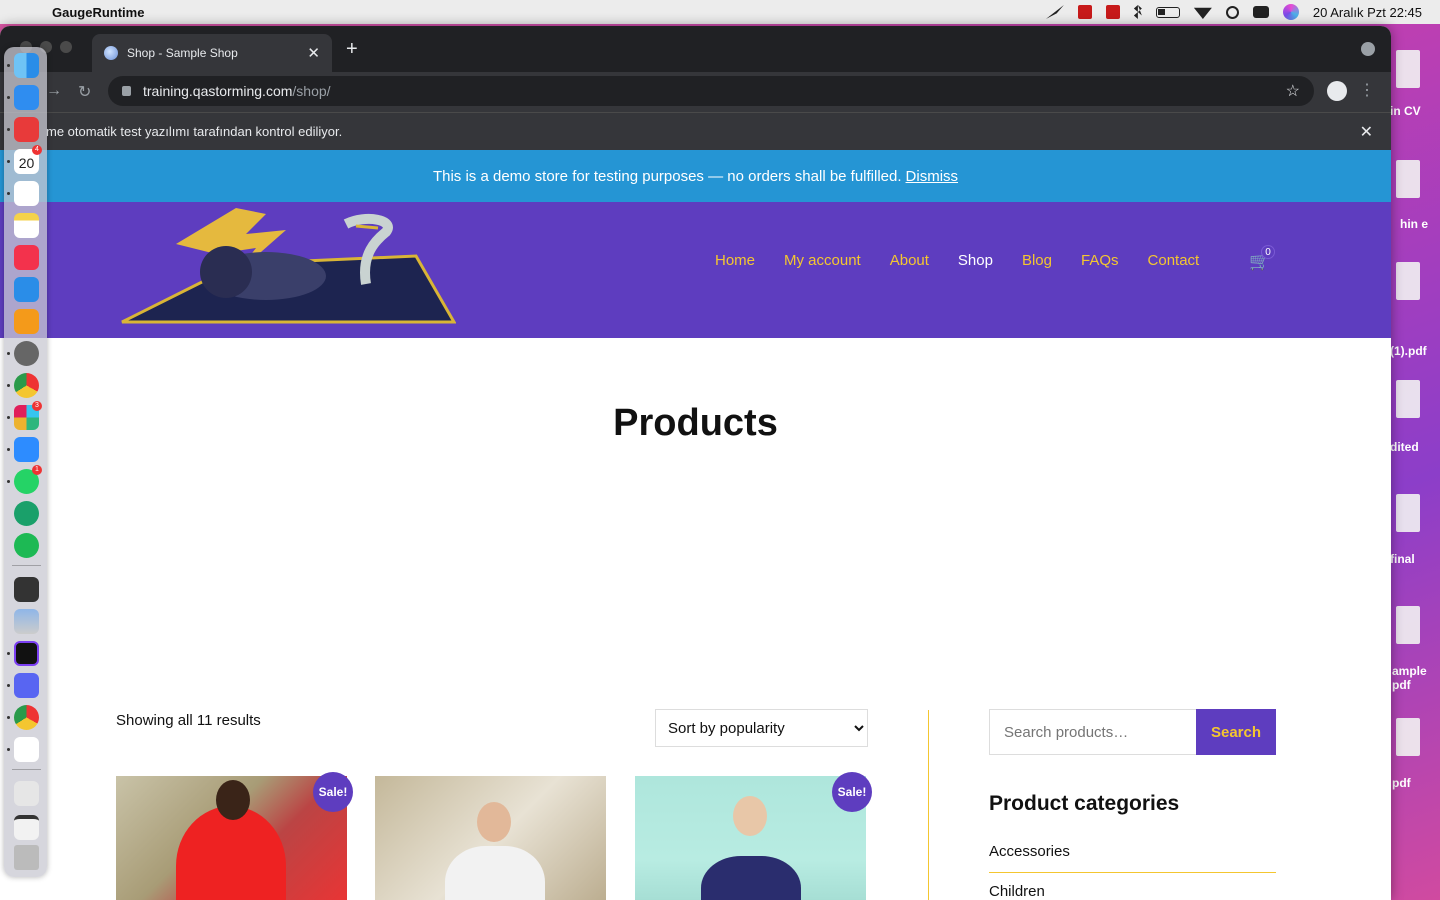 This screenshot has height=900, width=1440. Describe the element at coordinates (1415, 559) in the screenshot. I see `desktop-file-label: final` at that location.